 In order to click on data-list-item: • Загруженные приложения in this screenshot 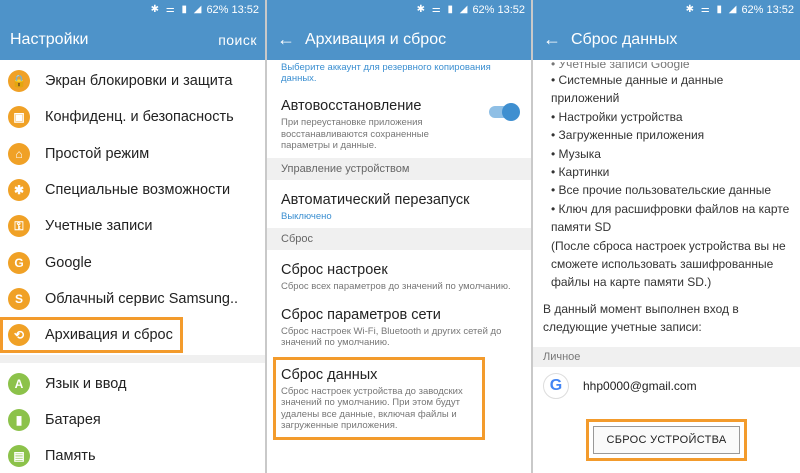, I will do `click(628, 135)`.